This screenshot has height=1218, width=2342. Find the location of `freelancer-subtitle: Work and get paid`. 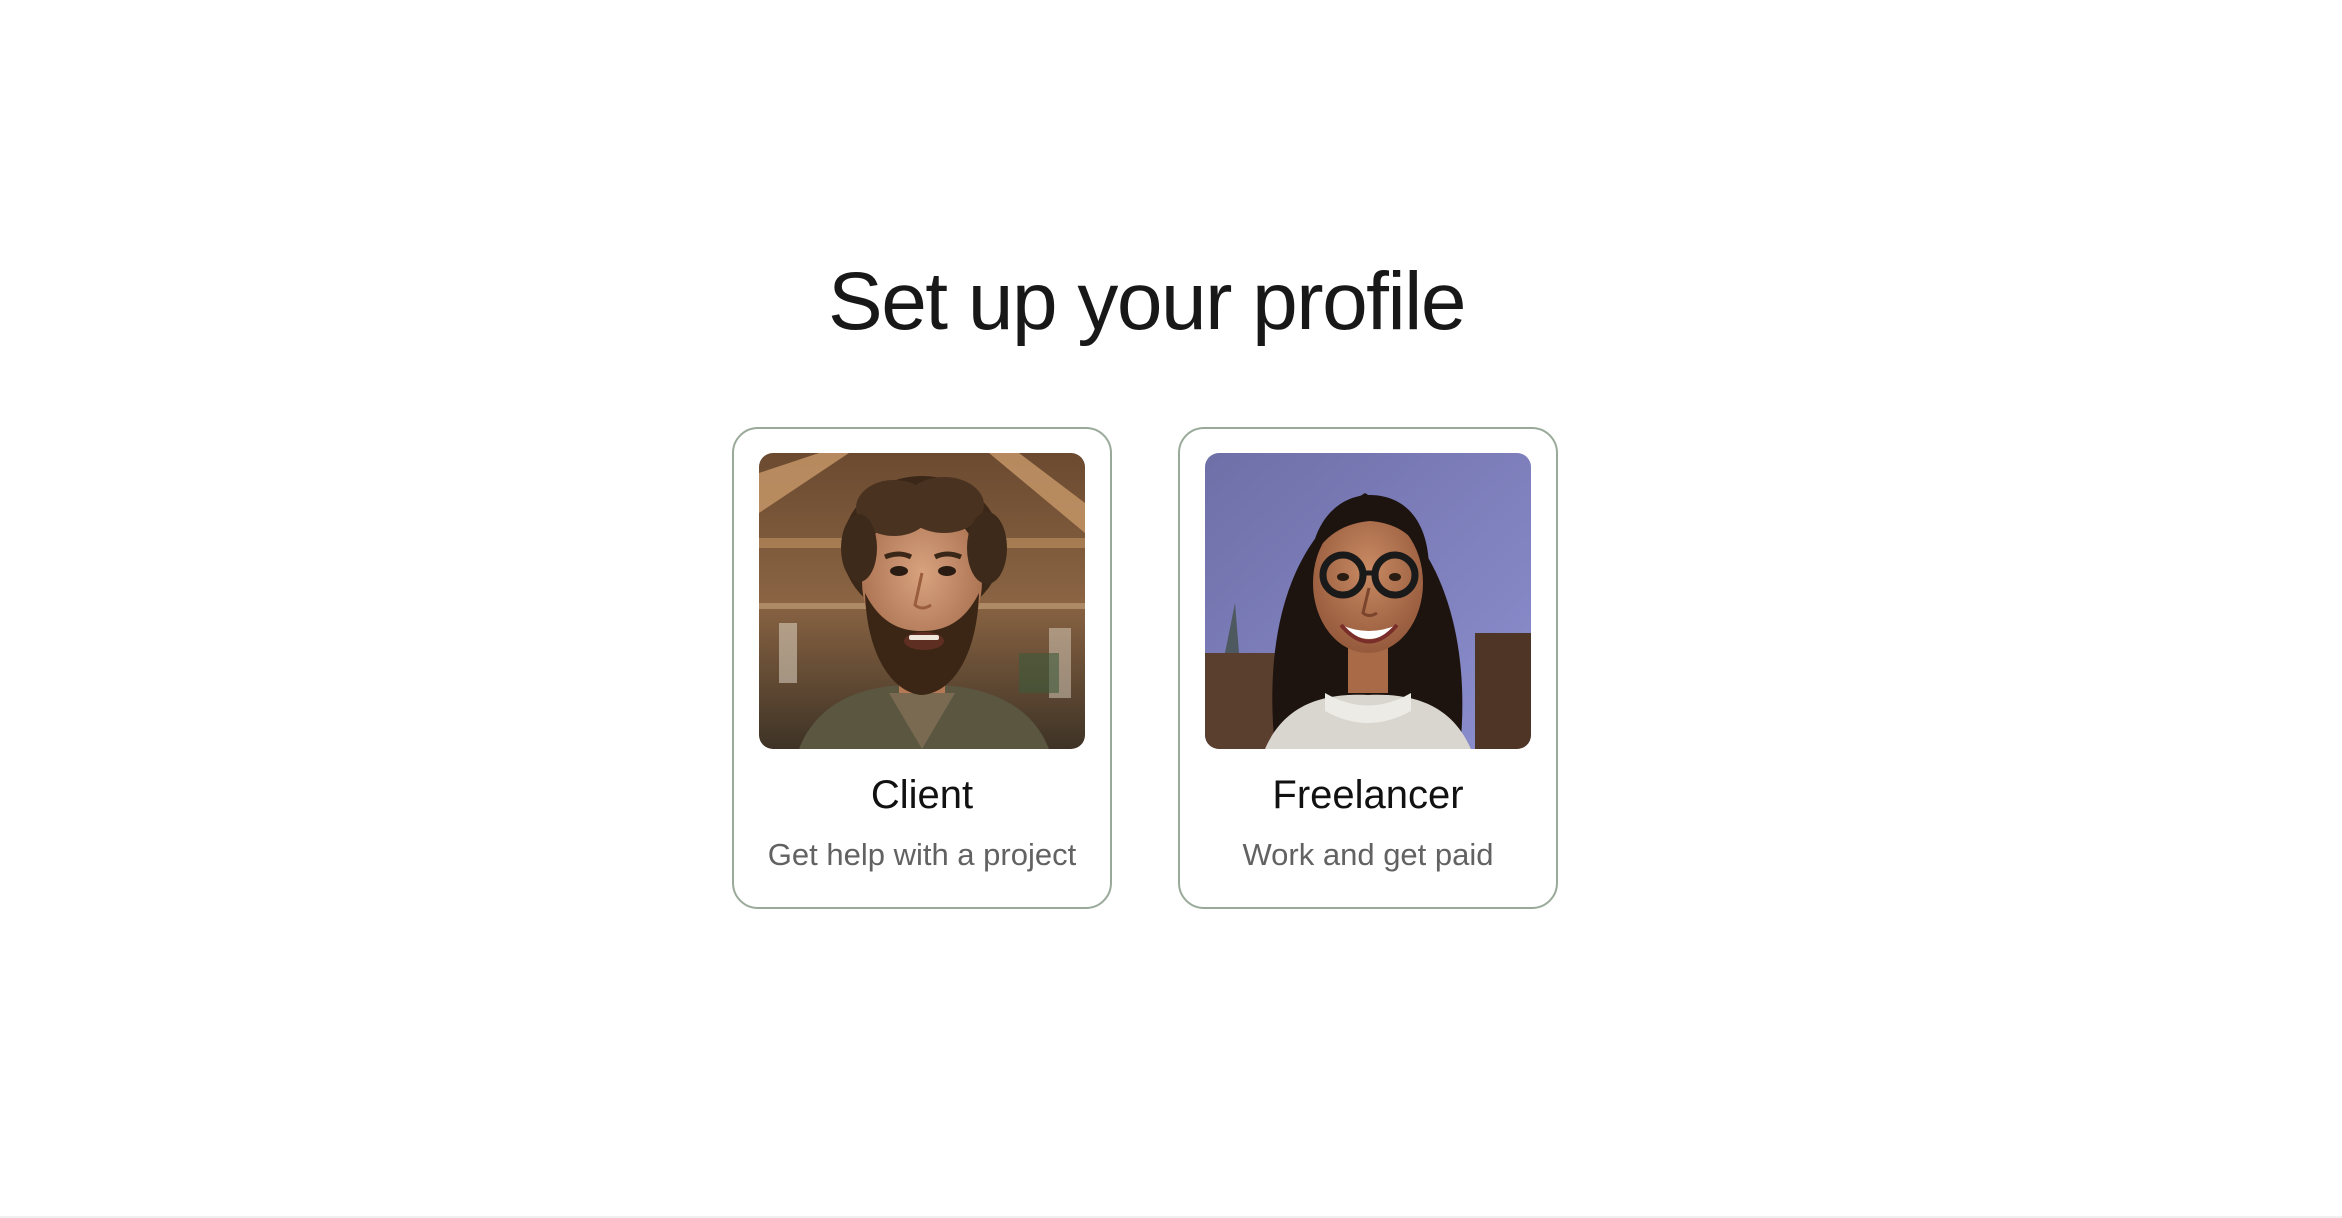

freelancer-subtitle: Work and get paid is located at coordinates (1368, 854).